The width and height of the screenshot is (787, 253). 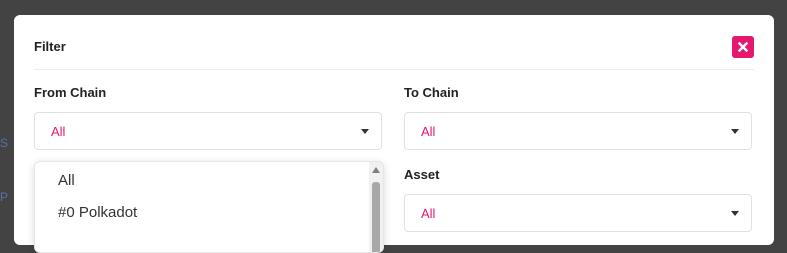 What do you see at coordinates (97, 212) in the screenshot?
I see `dropdown-option-polkadot: #0 Polkadot` at bounding box center [97, 212].